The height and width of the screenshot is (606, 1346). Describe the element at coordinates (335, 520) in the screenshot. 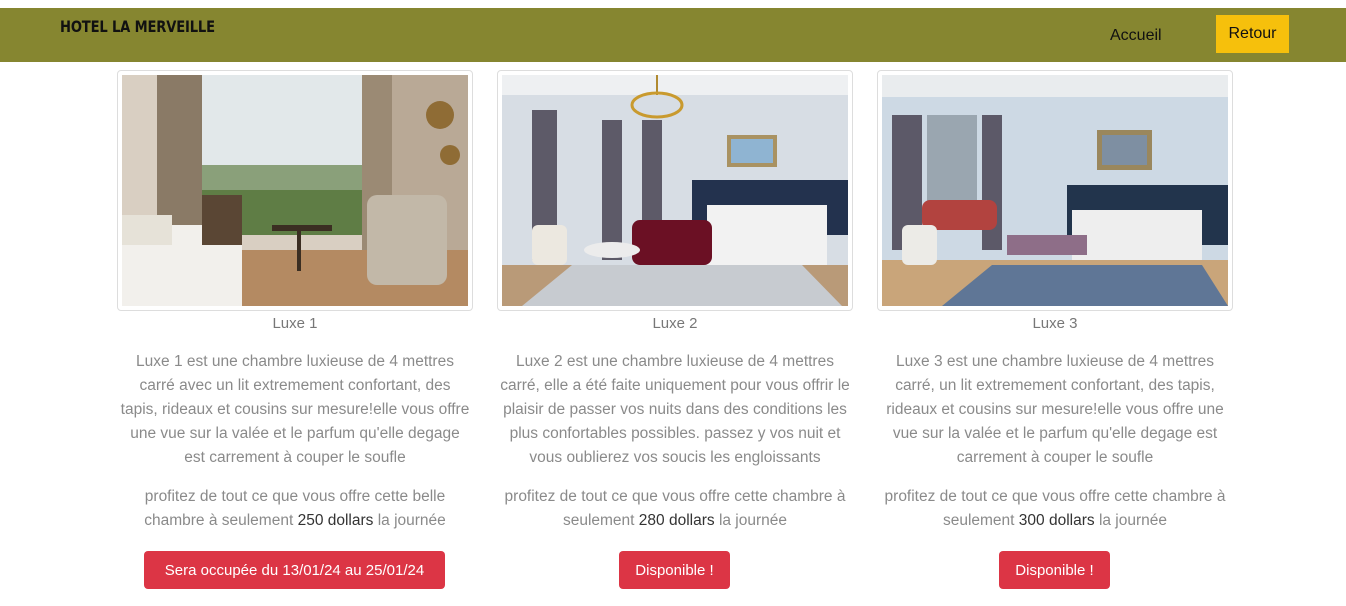

I see `room-price: 250 dollars` at that location.